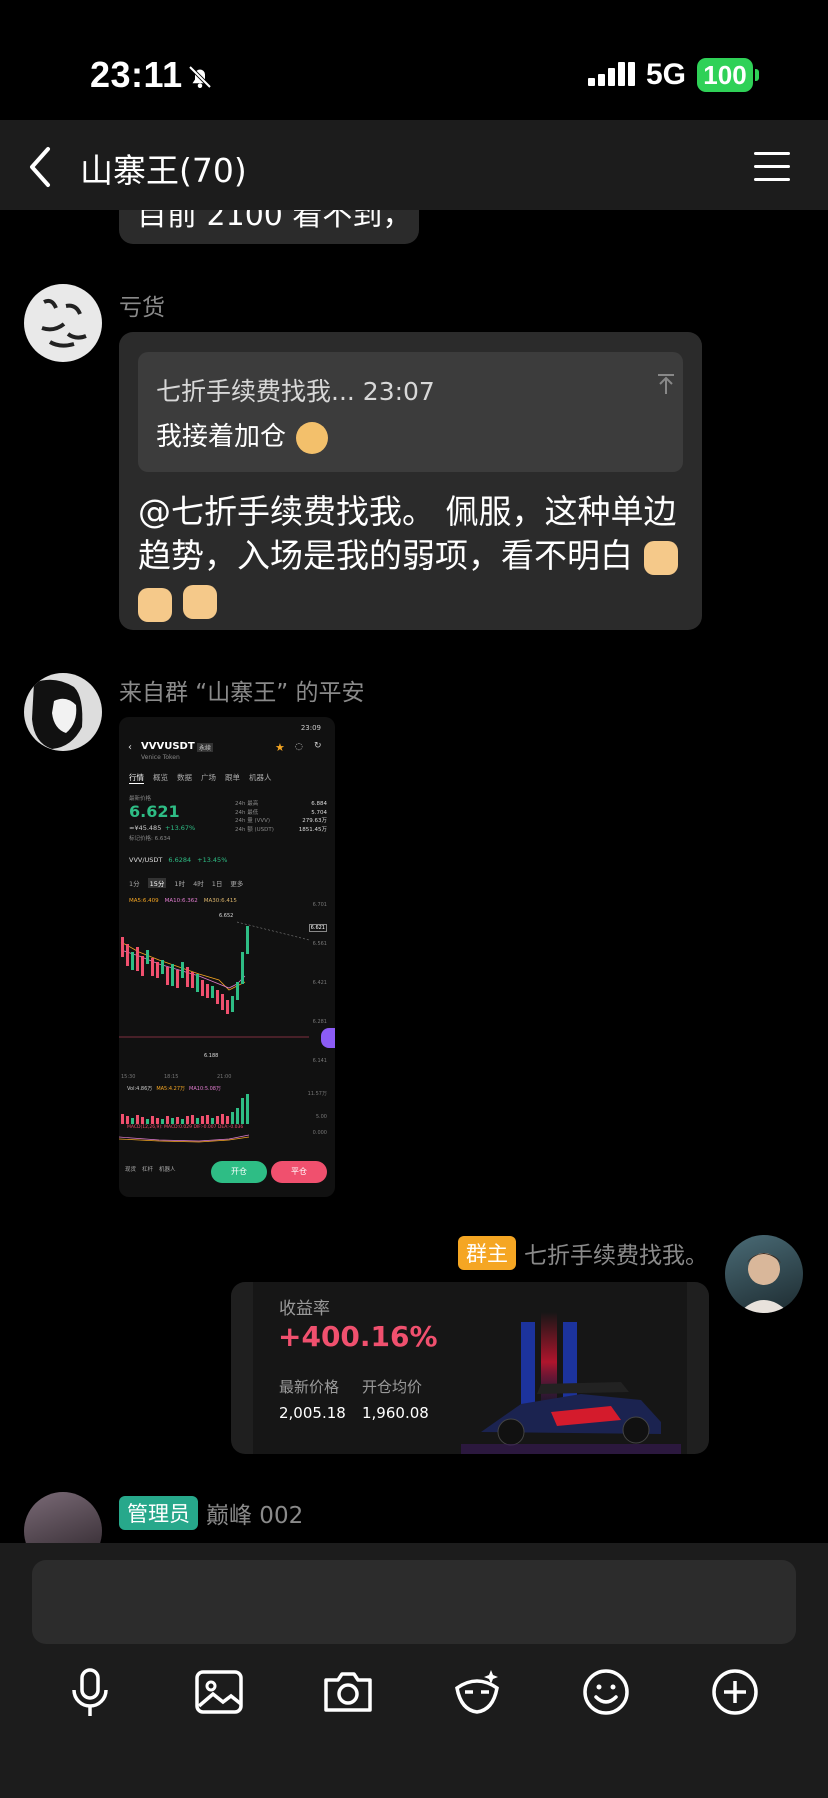 The image size is (828, 1798). Describe the element at coordinates (180, 828) in the screenshot. I see `shot-change: +13.67%` at that location.